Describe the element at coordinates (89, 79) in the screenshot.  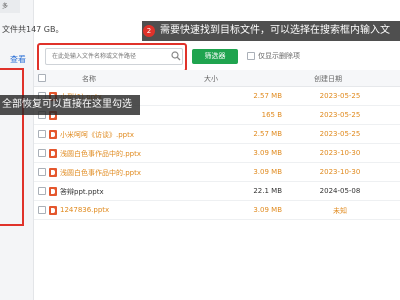
I see `column-header-name: 名称` at that location.